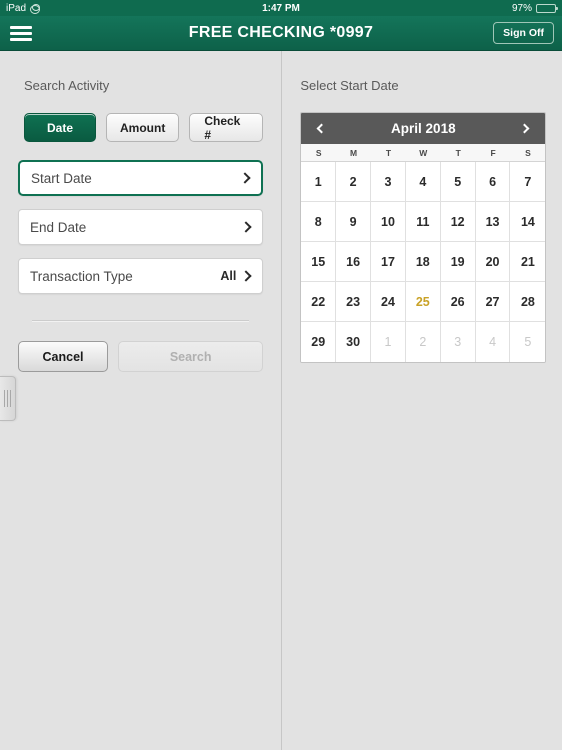 The height and width of the screenshot is (750, 562). I want to click on calendar-day-adjacent-month: 1, so click(388, 342).